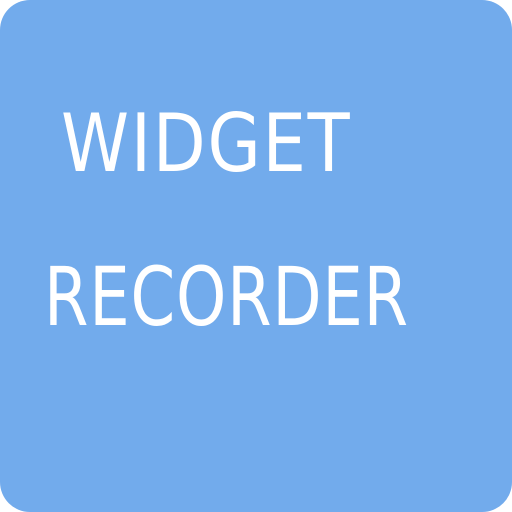  Describe the element at coordinates (226, 298) in the screenshot. I see `app-title-line-2: RECORDER` at that location.